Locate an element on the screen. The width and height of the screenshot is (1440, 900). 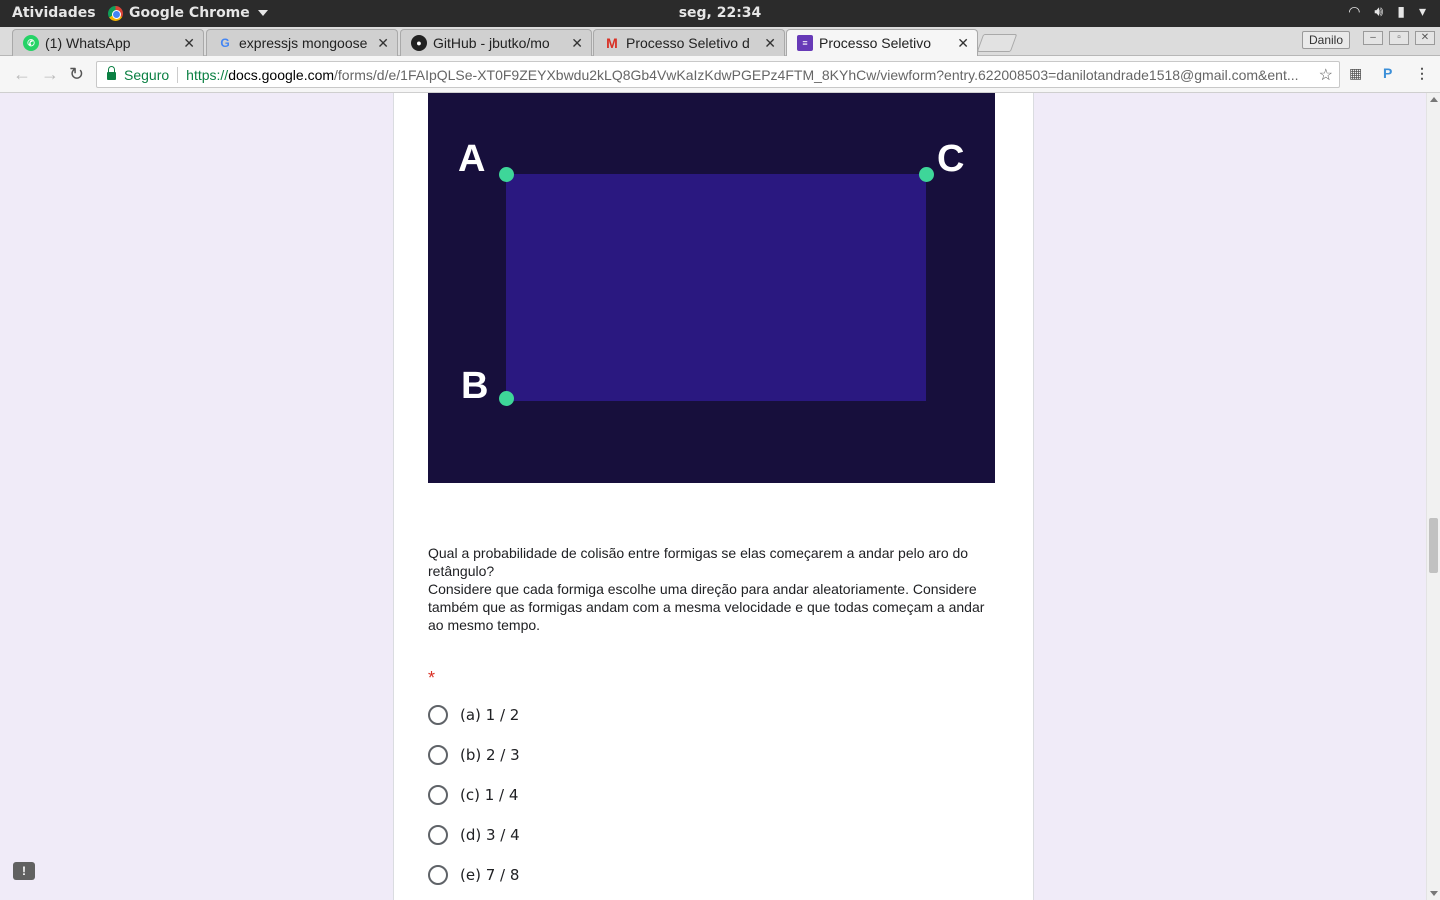
clock: seg, 22:34 is located at coordinates (720, 13).